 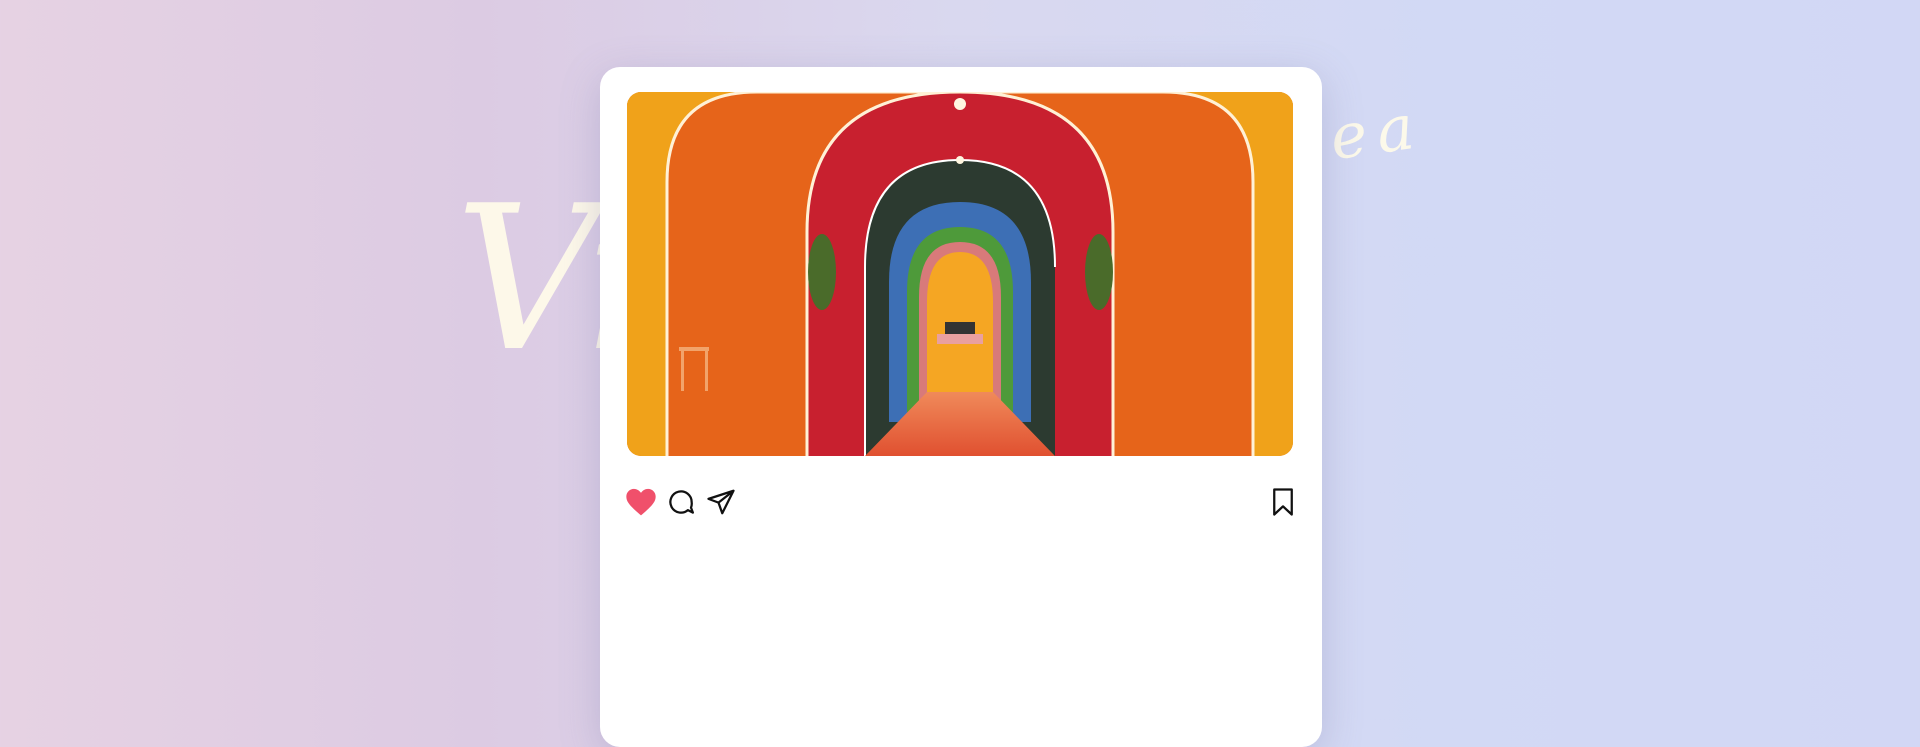 I want to click on heart-icon, so click(x=641, y=502).